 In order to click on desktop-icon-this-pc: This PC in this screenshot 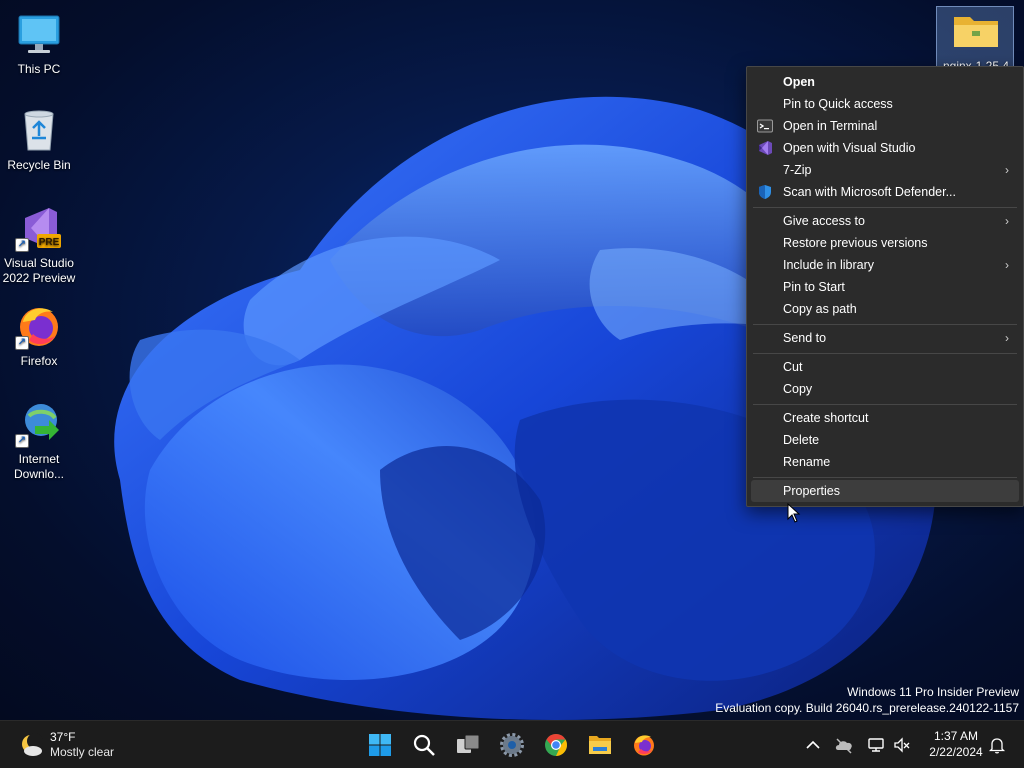, I will do `click(39, 43)`.